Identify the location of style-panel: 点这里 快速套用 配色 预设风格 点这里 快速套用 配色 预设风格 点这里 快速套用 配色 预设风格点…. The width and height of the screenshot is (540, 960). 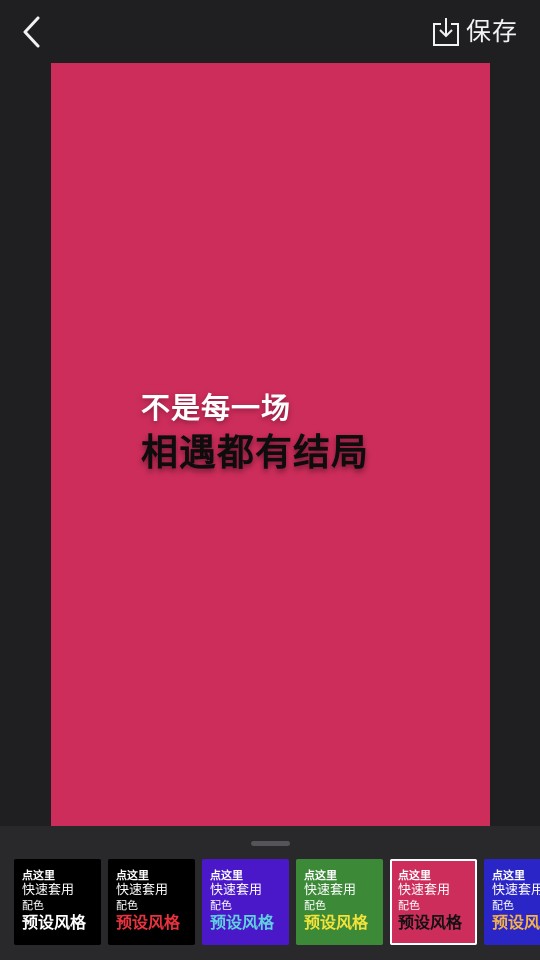
(270, 893).